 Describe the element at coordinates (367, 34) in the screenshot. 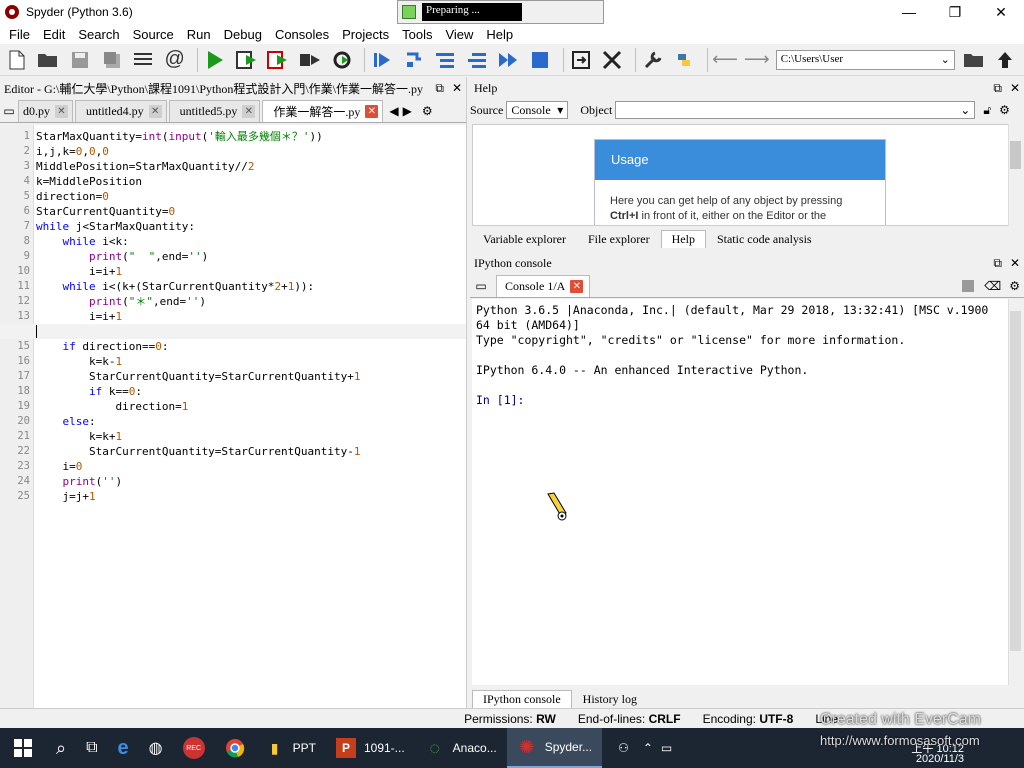

I see `menu-projects: Projects` at that location.